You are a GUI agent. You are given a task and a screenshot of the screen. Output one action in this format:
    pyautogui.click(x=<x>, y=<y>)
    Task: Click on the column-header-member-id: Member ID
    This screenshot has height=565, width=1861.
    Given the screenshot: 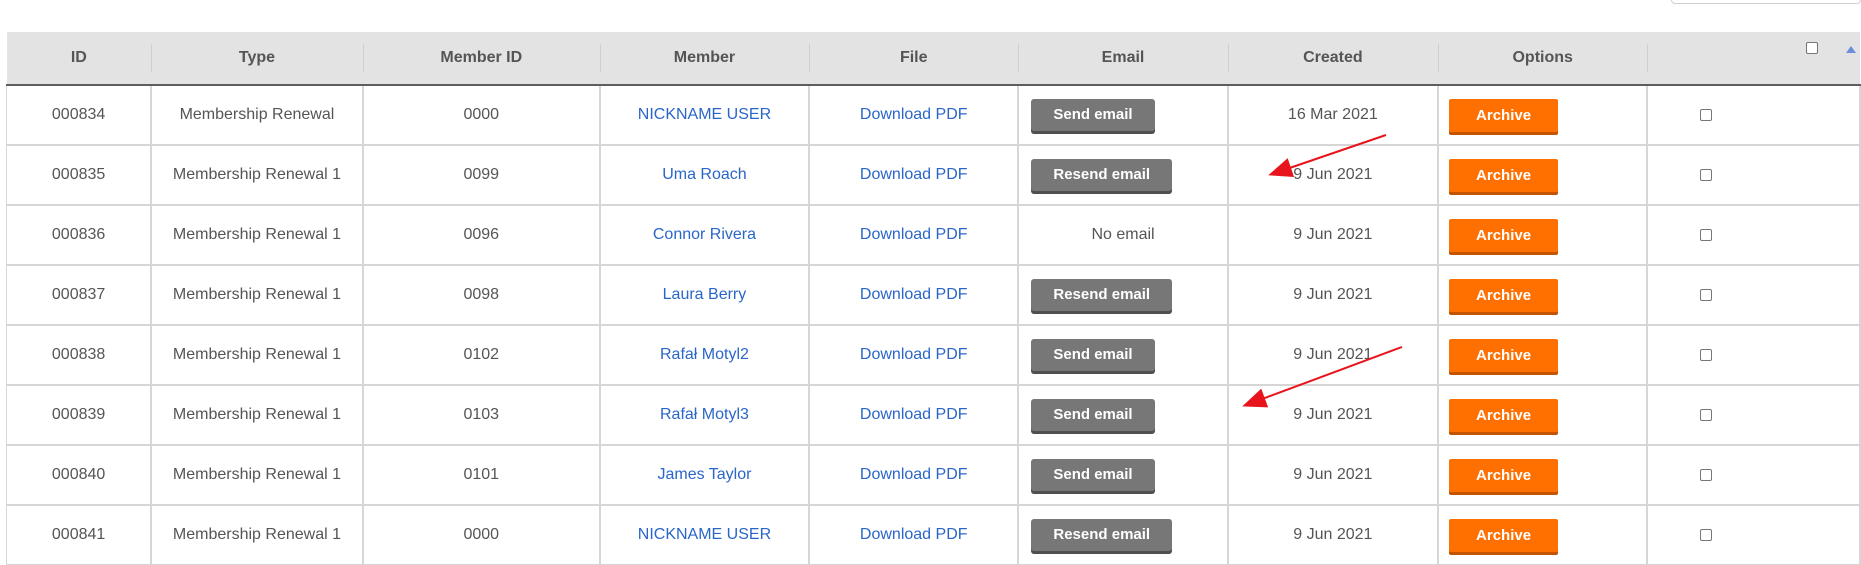 What is the action you would take?
    pyautogui.click(x=481, y=59)
    